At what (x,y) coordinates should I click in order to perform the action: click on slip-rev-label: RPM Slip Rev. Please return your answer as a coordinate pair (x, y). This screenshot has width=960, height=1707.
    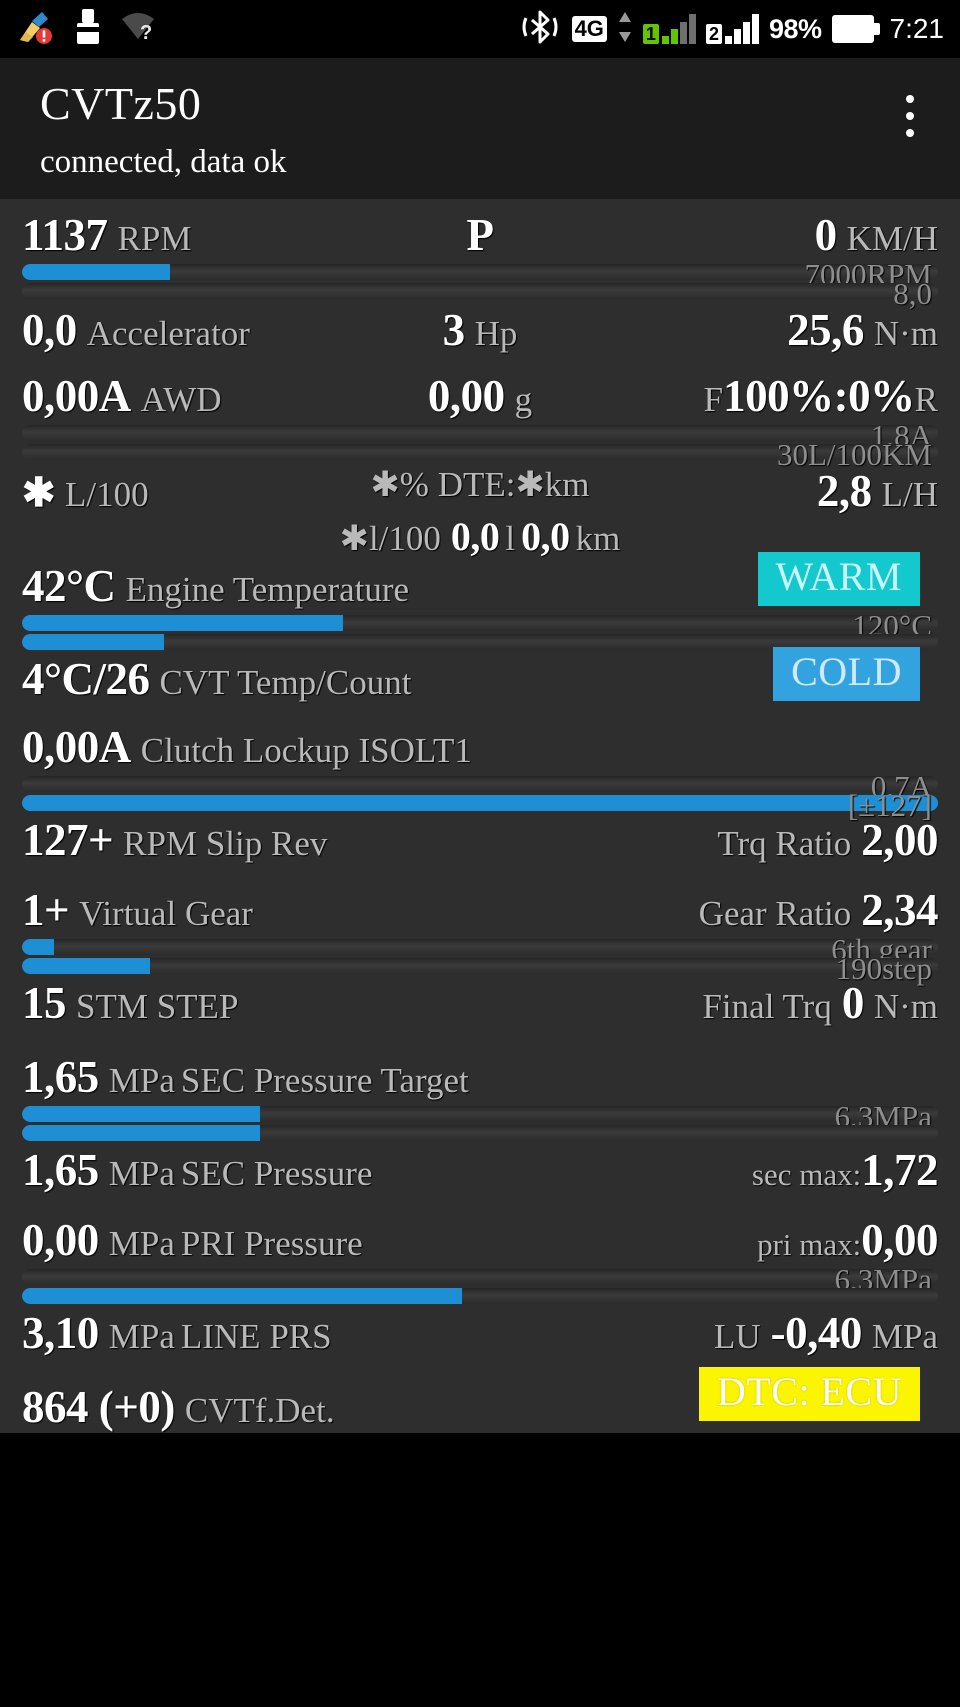
    Looking at the image, I should click on (225, 844).